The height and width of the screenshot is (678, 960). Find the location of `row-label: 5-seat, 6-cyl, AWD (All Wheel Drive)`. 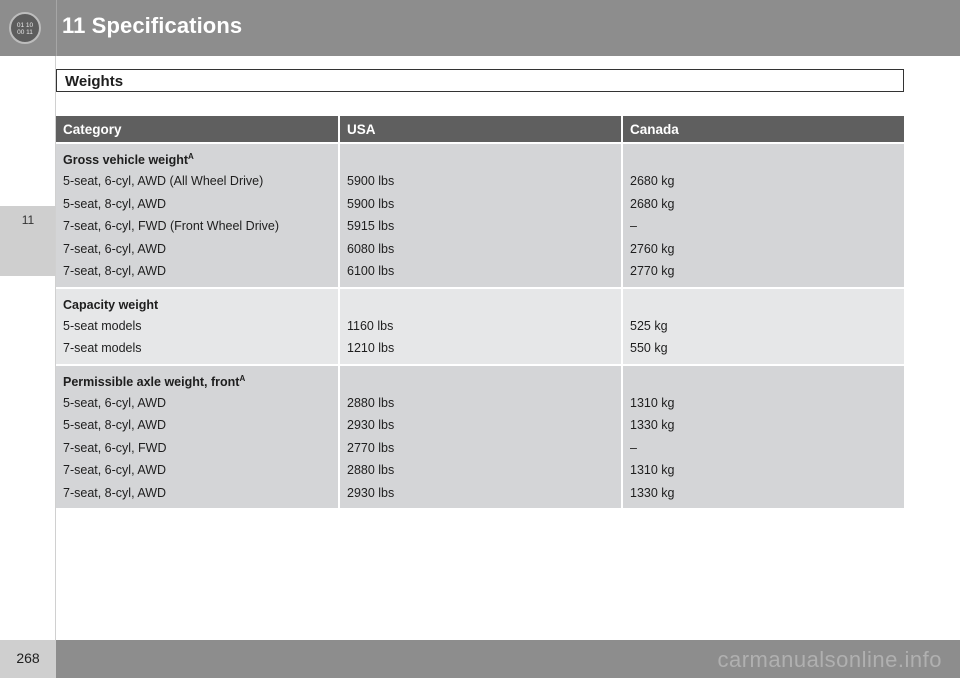

row-label: 5-seat, 6-cyl, AWD (All Wheel Drive) is located at coordinates (163, 181).